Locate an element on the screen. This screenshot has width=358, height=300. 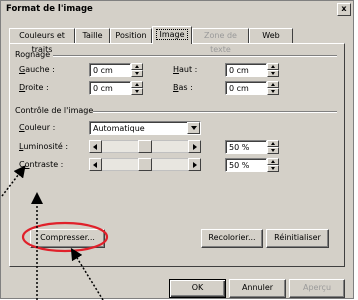
bottom-label: Bas : is located at coordinates (183, 87).